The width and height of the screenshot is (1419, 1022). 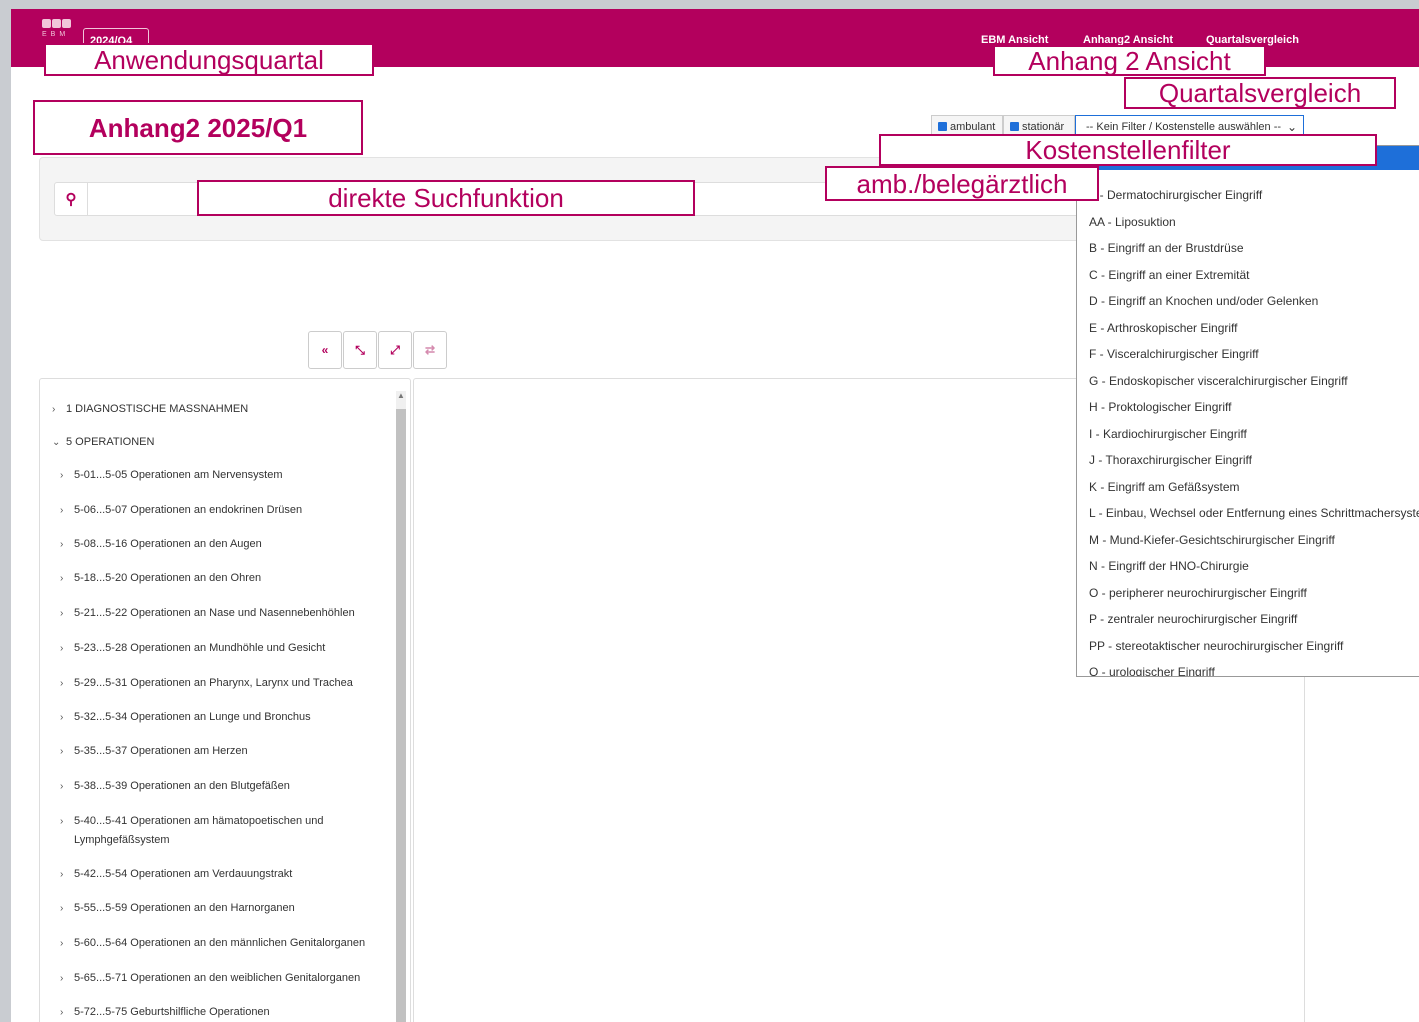 I want to click on annotation-anwendungsquartal: Anwendungsquartal, so click(x=209, y=59).